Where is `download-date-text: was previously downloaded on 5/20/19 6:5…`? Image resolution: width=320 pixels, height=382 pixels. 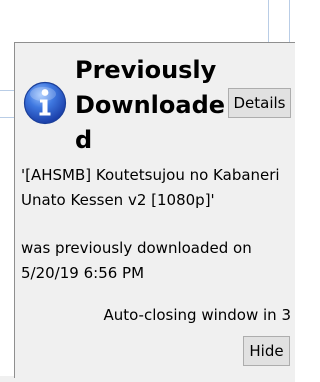
download-date-text: was previously downloaded on 5/20/19 6:5… is located at coordinates (136, 260).